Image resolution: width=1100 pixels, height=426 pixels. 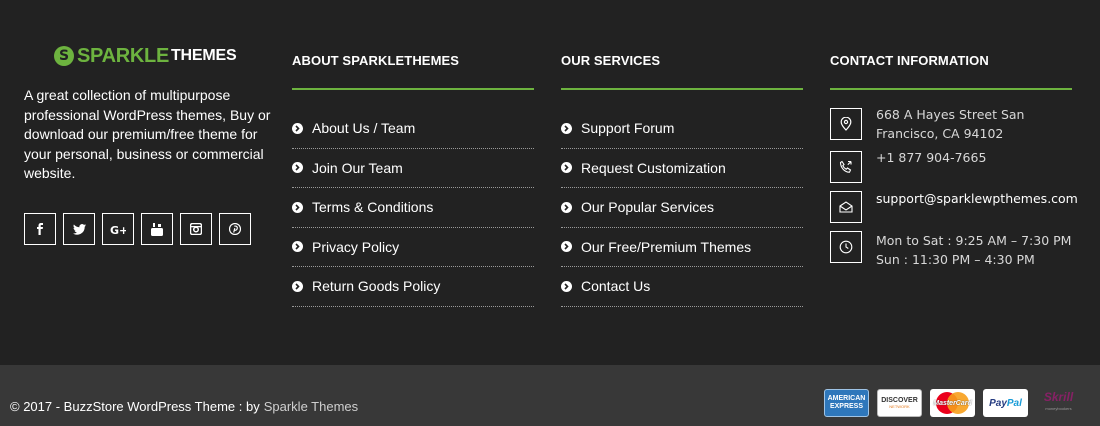 I want to click on list-item: Join Our Team, so click(x=413, y=168).